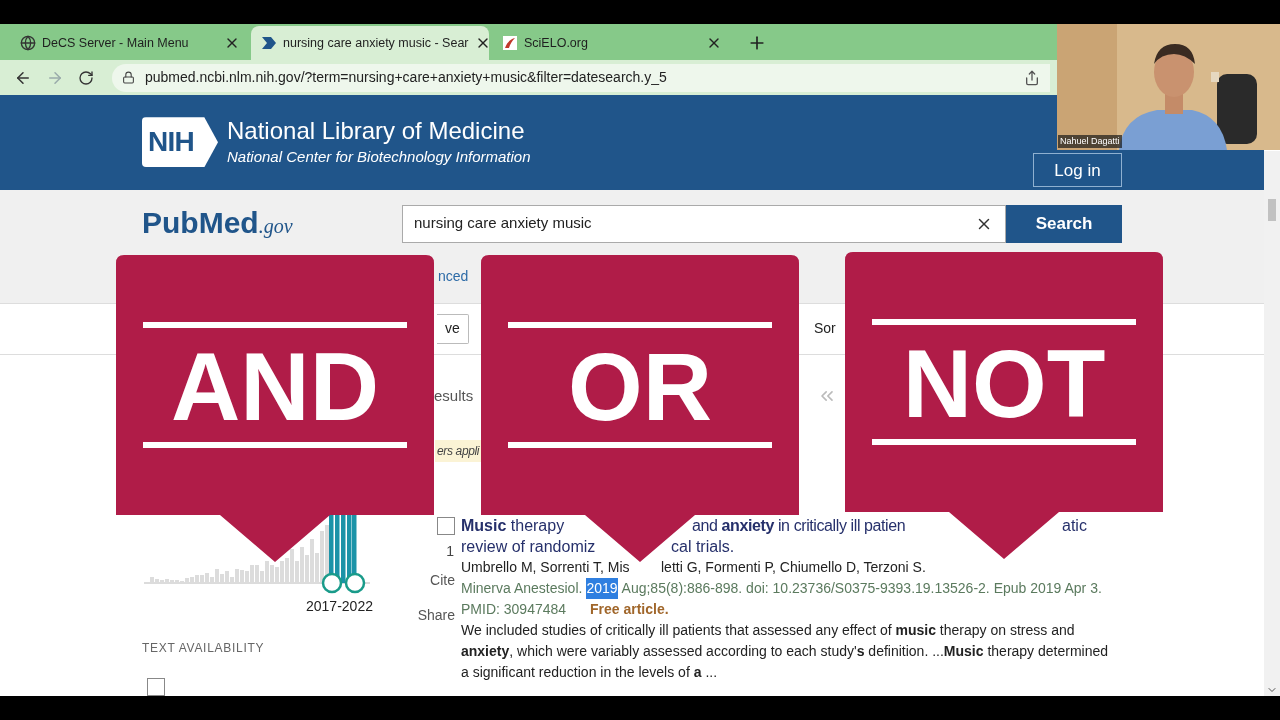 Image resolution: width=1280 pixels, height=720 pixels. I want to click on action-link: Cite, so click(442, 580).